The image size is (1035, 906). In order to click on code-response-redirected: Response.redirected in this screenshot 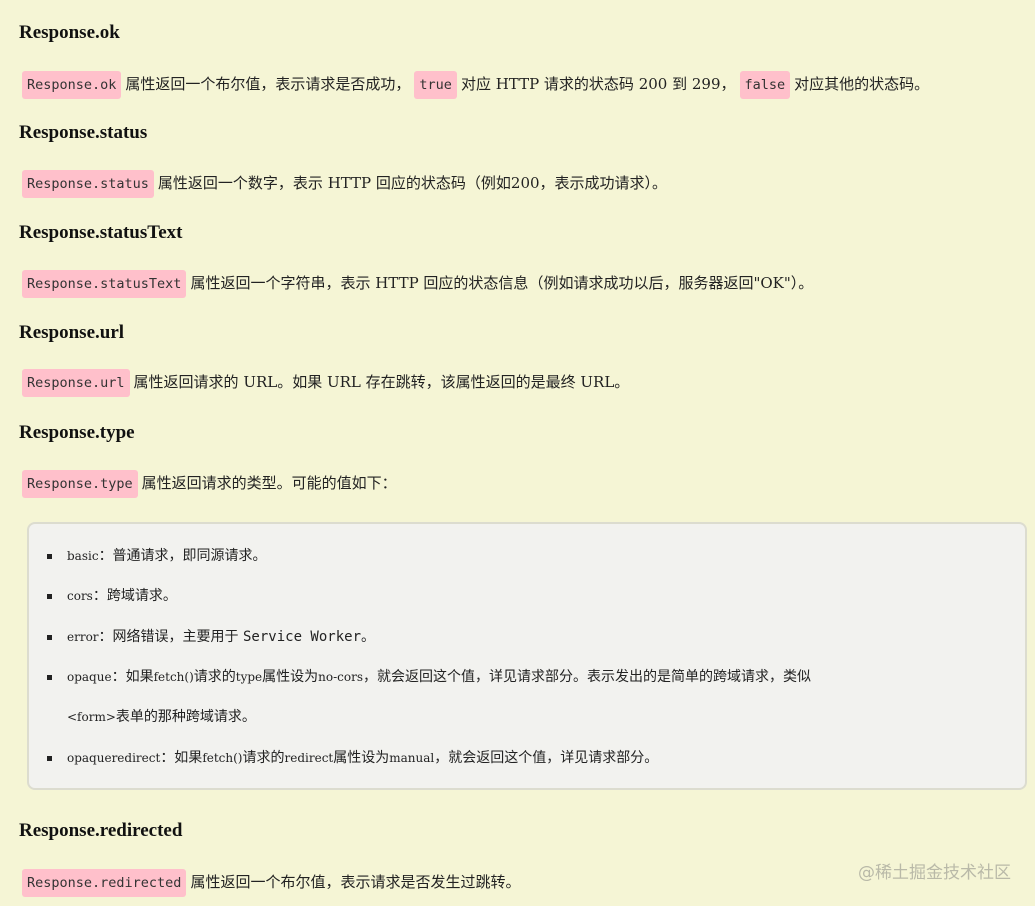, I will do `click(104, 883)`.